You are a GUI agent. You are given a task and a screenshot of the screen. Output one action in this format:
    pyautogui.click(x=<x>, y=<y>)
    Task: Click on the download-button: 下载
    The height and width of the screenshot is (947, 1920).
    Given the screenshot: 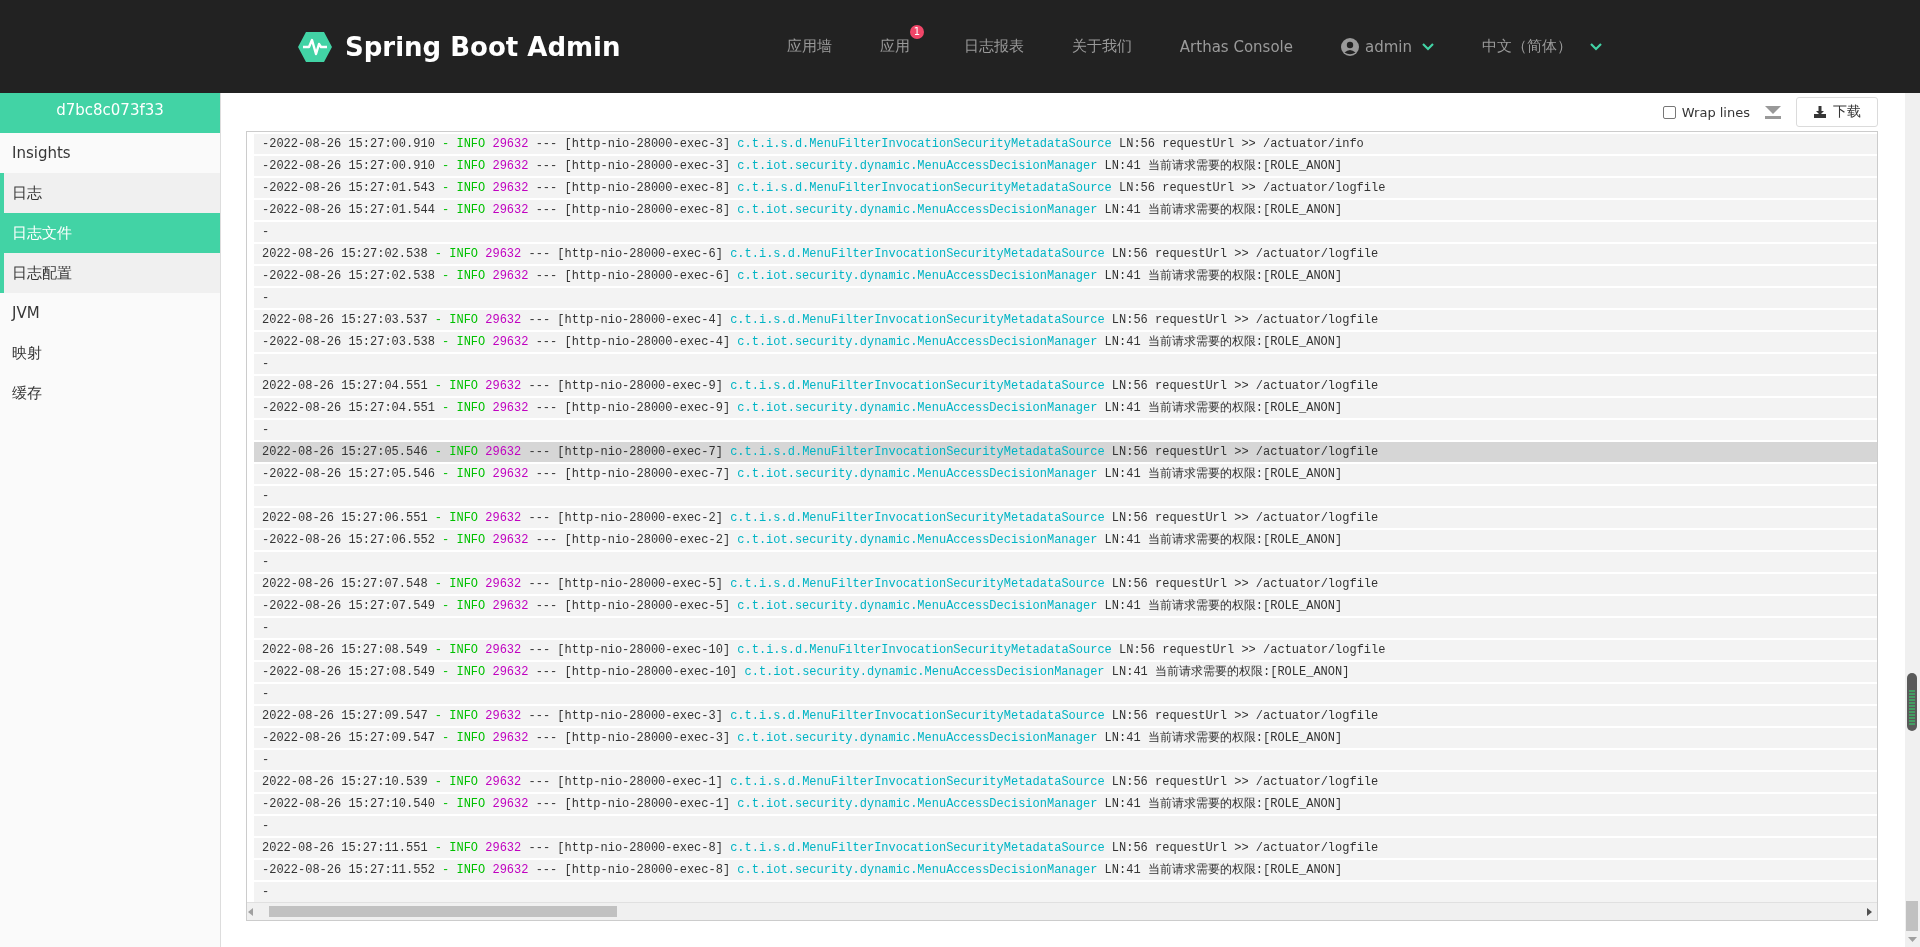 What is the action you would take?
    pyautogui.click(x=1837, y=112)
    